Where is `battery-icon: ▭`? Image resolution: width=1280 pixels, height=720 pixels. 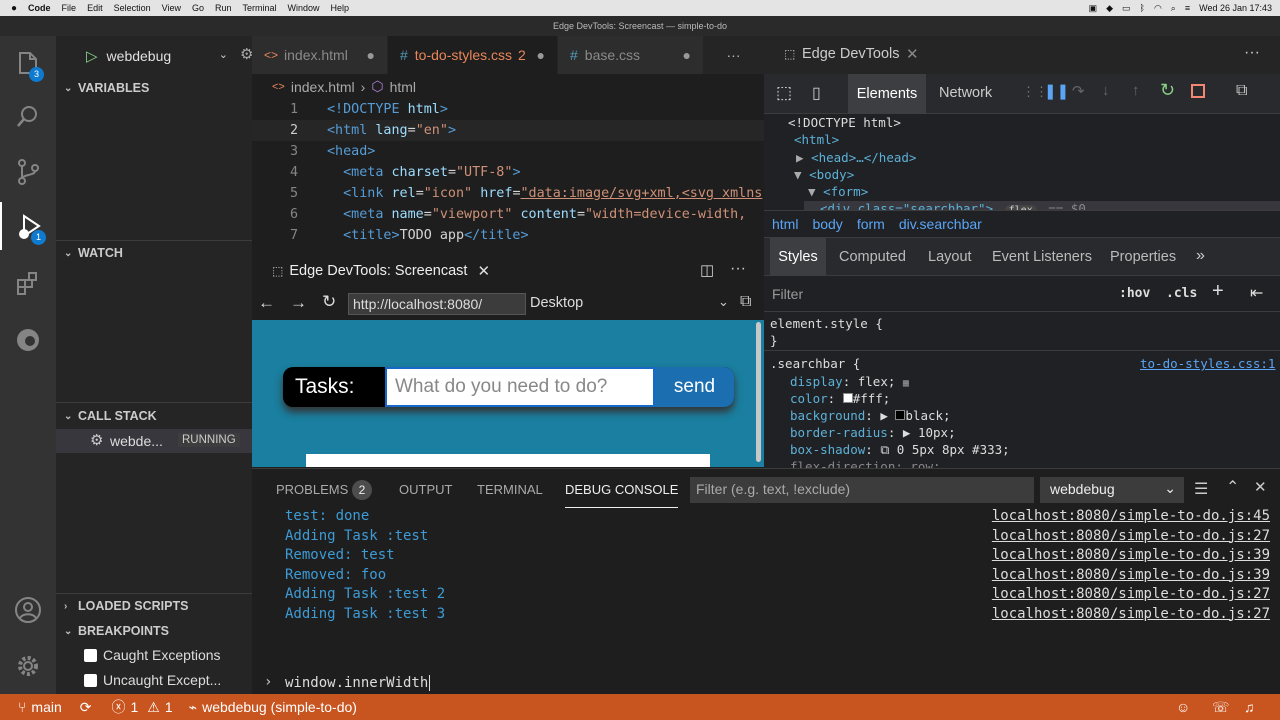 battery-icon: ▭ is located at coordinates (1126, 8).